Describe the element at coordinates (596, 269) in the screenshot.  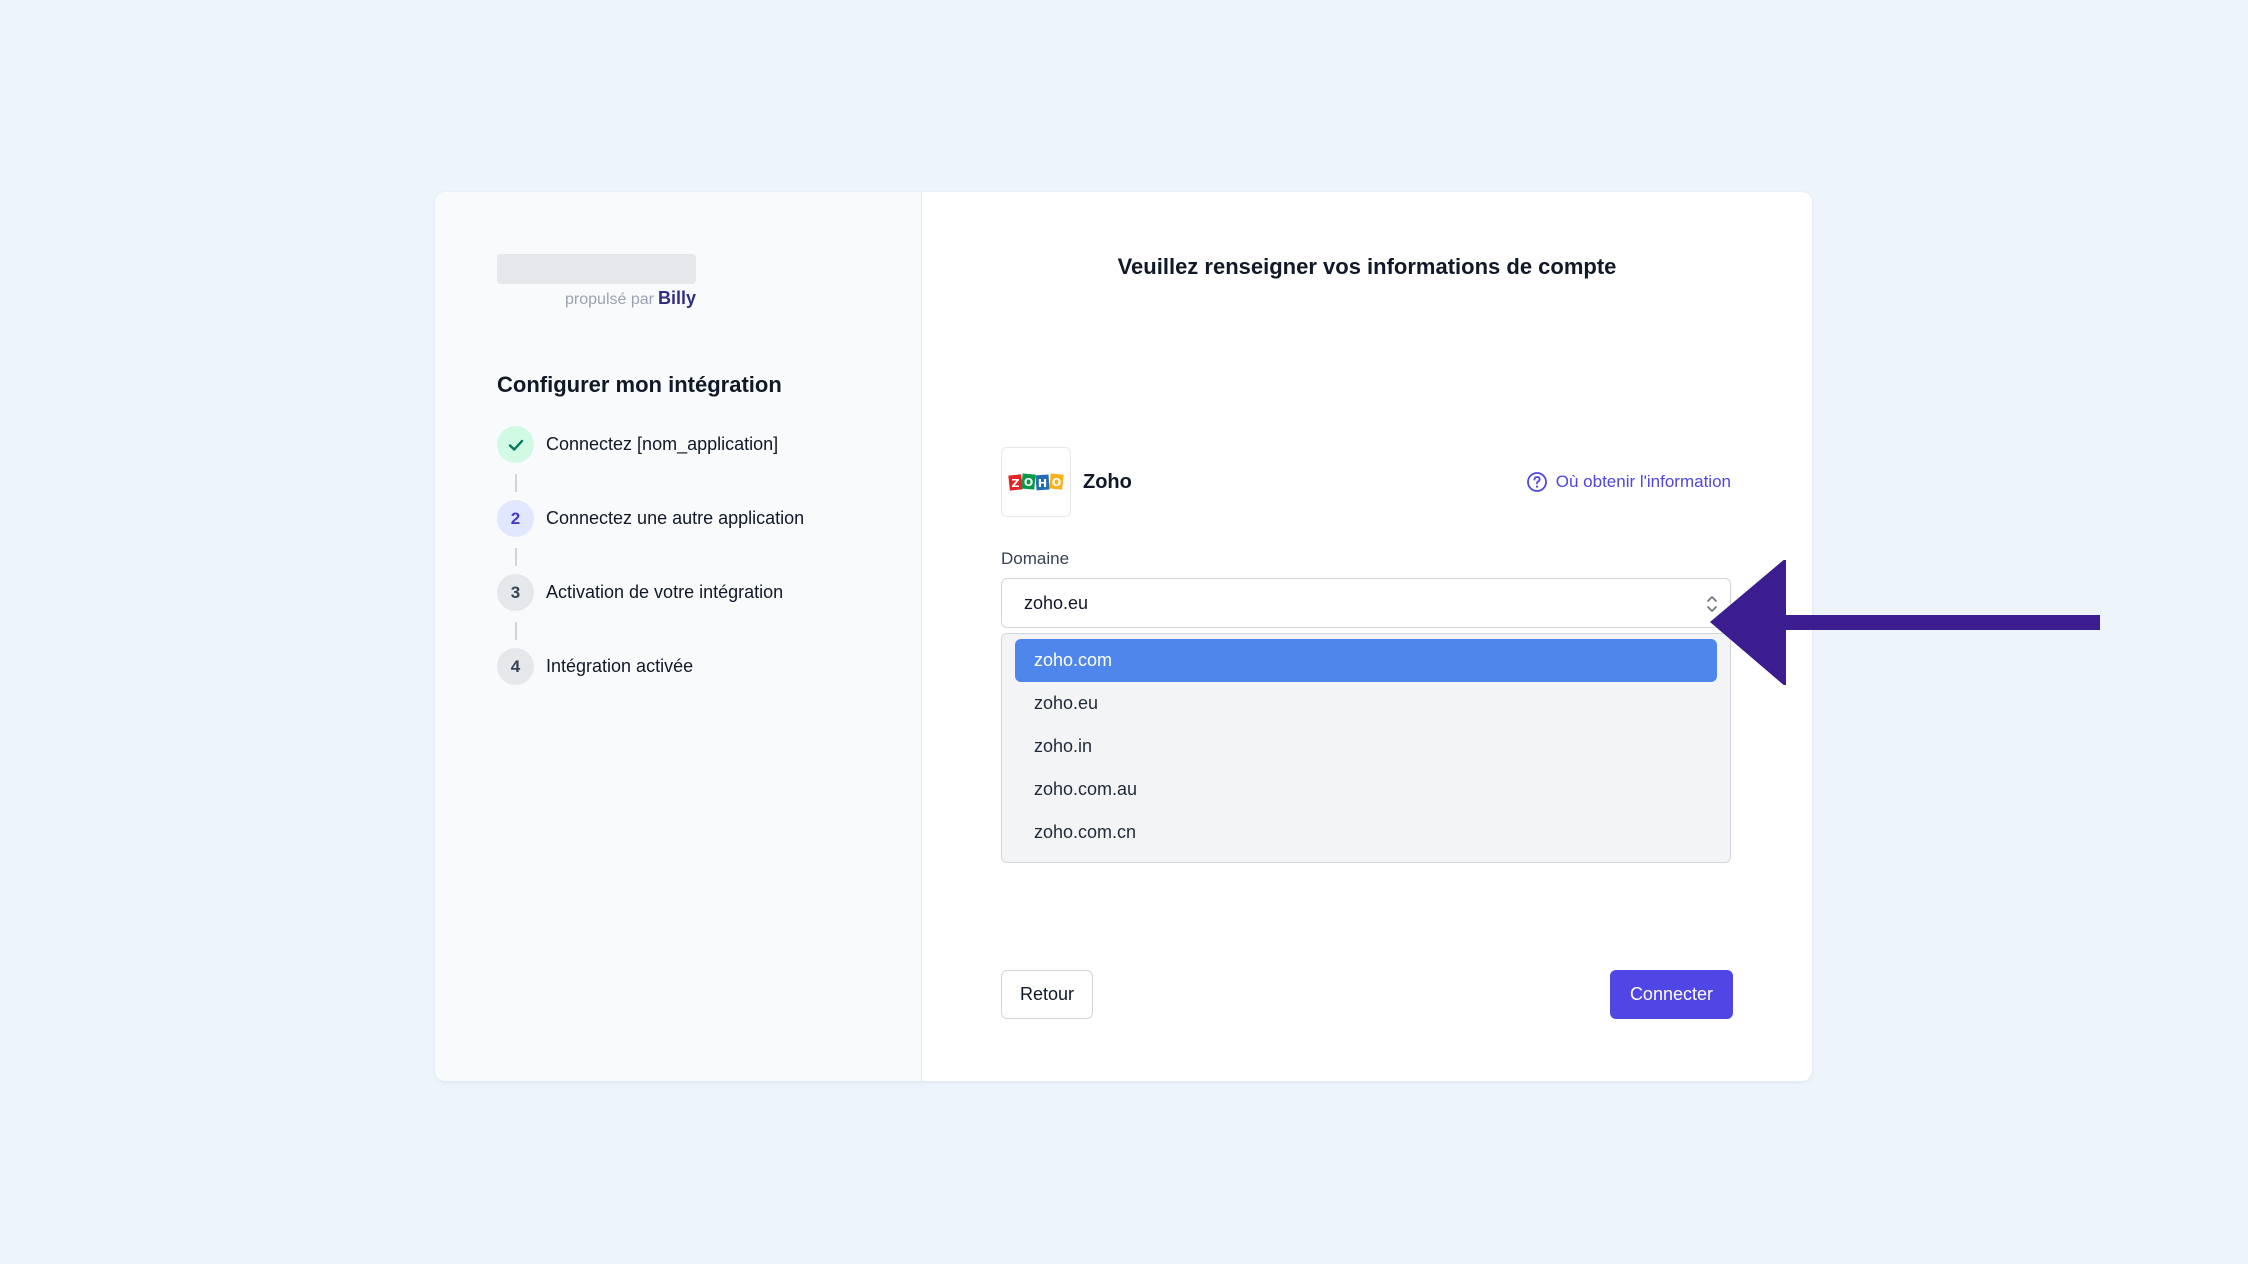
I see `logo-placeholder` at that location.